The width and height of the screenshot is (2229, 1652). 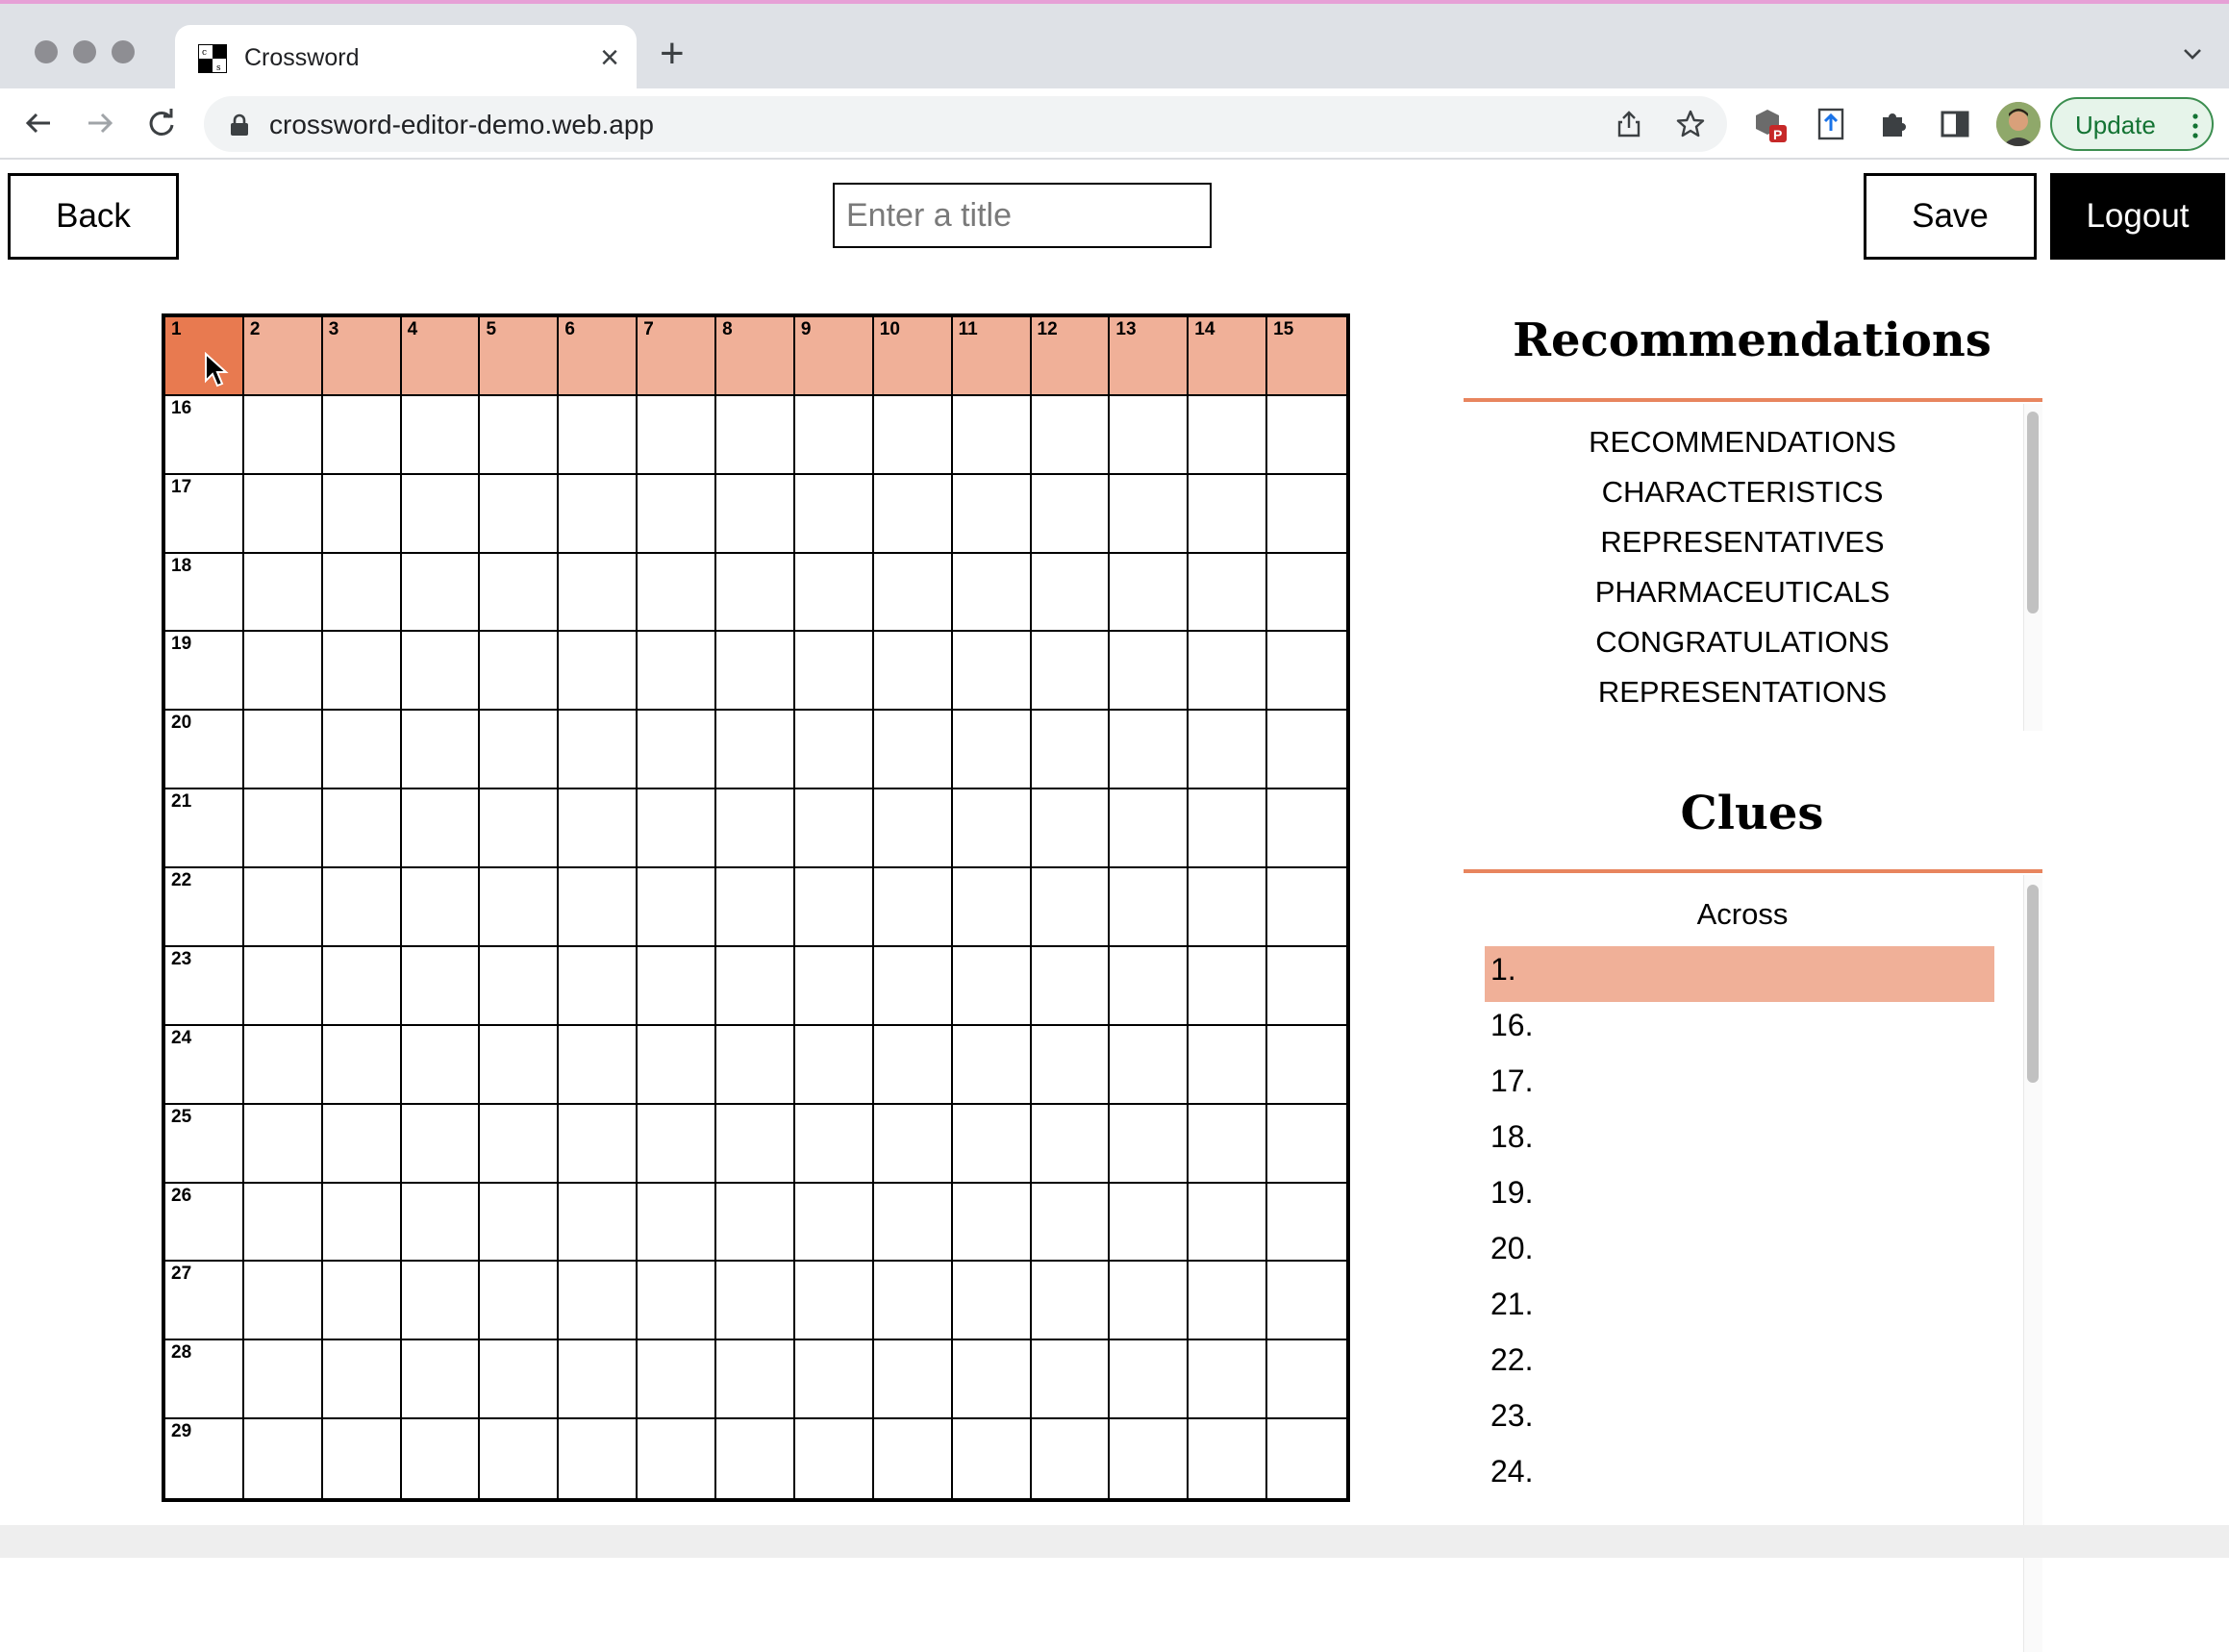 I want to click on grid-cell: 22, so click(x=204, y=907).